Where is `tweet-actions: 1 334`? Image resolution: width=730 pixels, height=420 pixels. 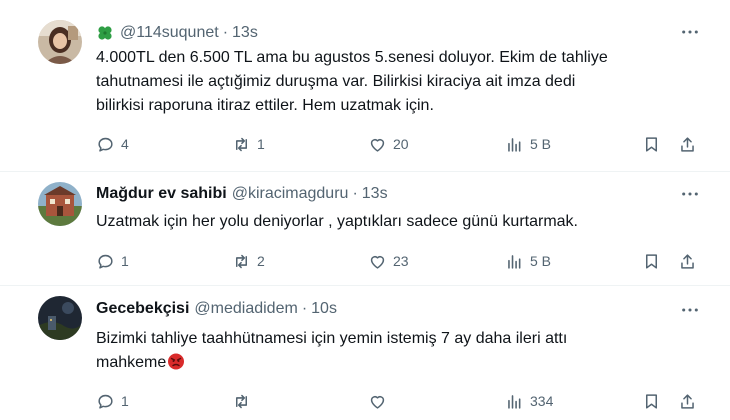 tweet-actions: 1 334 is located at coordinates (401, 401).